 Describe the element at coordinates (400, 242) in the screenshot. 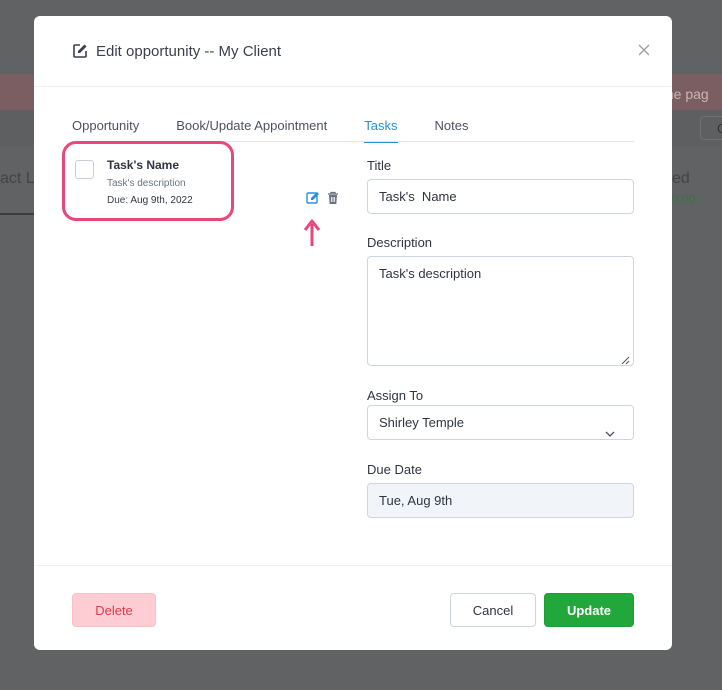

I see `description-label: Description` at that location.